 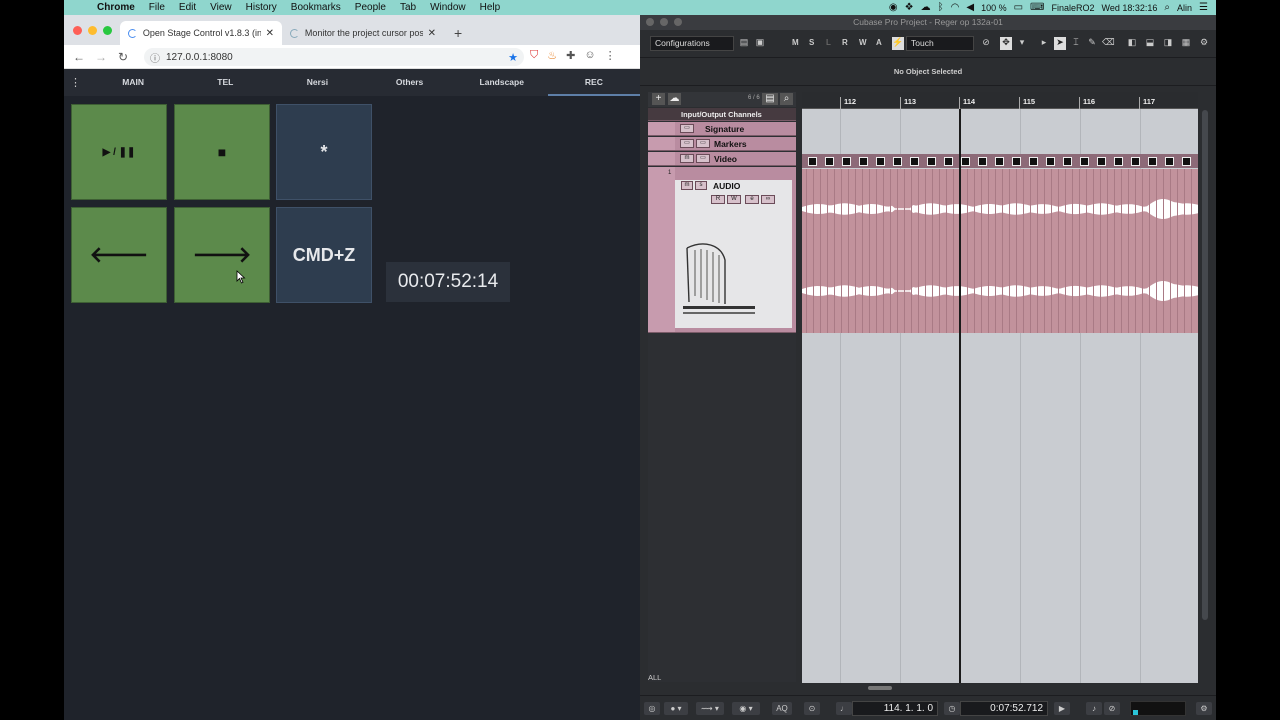 I want to click on autoscroll-icon: ⊘, so click(x=986, y=43).